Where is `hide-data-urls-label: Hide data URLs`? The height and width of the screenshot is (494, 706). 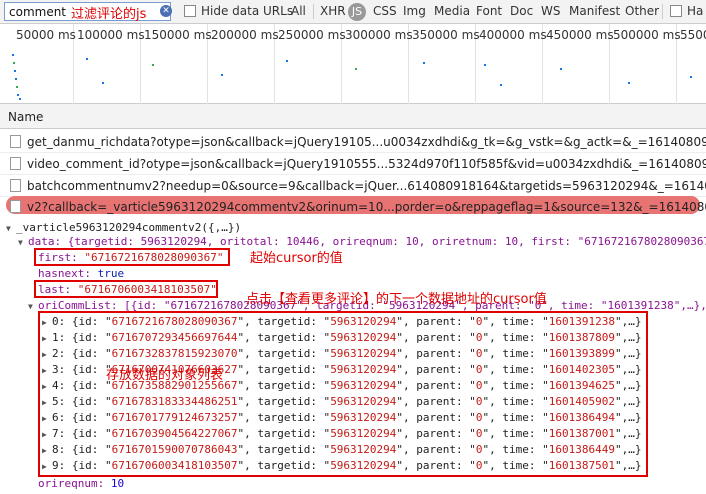
hide-data-urls-label: Hide data URLs is located at coordinates (247, 11).